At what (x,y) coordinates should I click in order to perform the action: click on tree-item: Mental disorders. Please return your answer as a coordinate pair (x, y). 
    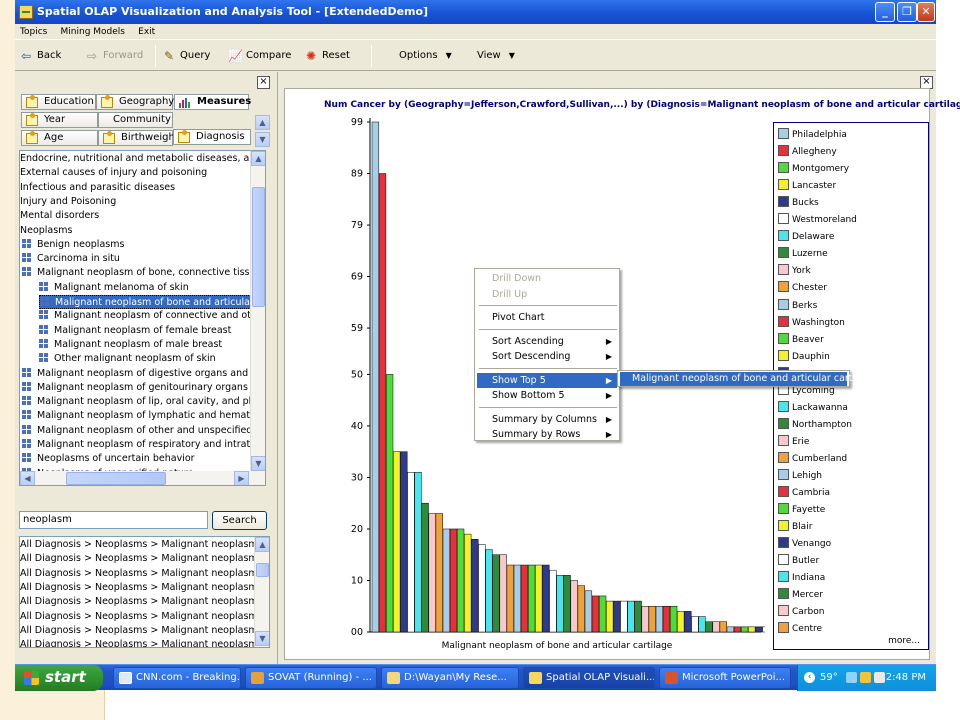
    Looking at the image, I should click on (59, 216).